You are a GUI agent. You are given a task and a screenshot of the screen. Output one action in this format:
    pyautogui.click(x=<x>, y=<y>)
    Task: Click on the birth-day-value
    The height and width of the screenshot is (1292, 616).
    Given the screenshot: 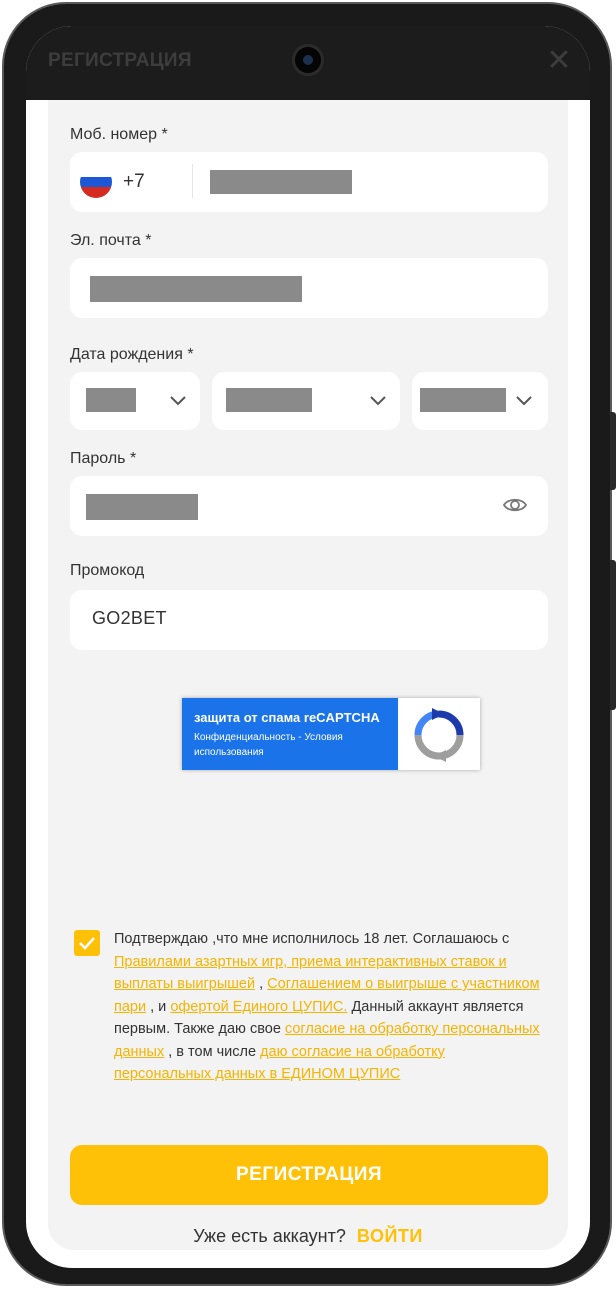 What is the action you would take?
    pyautogui.click(x=111, y=400)
    